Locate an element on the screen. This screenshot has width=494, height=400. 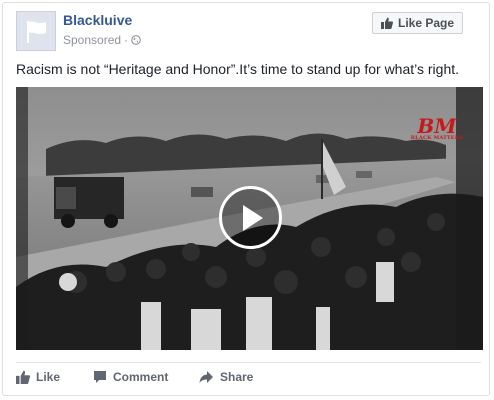
like-button: Like is located at coordinates (38, 377).